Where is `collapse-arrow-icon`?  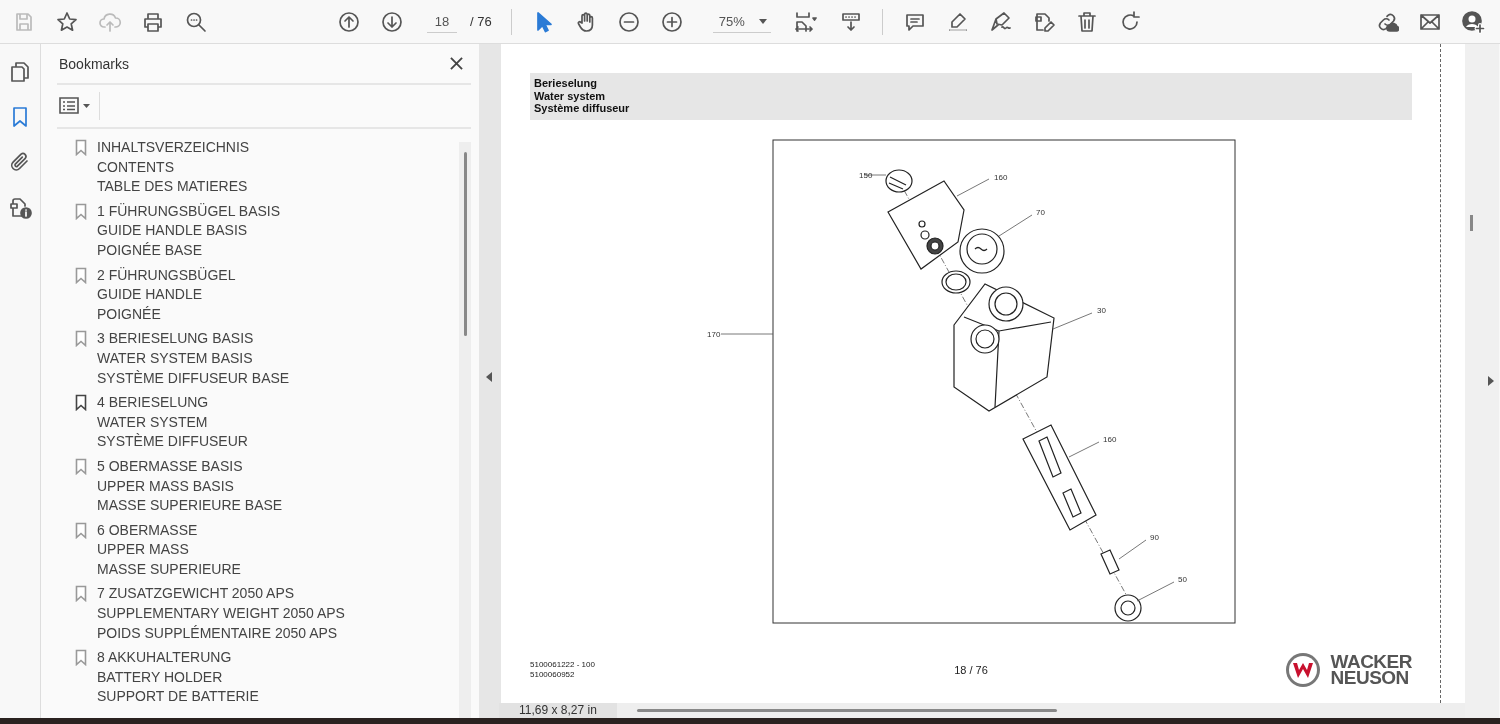
collapse-arrow-icon is located at coordinates (489, 377).